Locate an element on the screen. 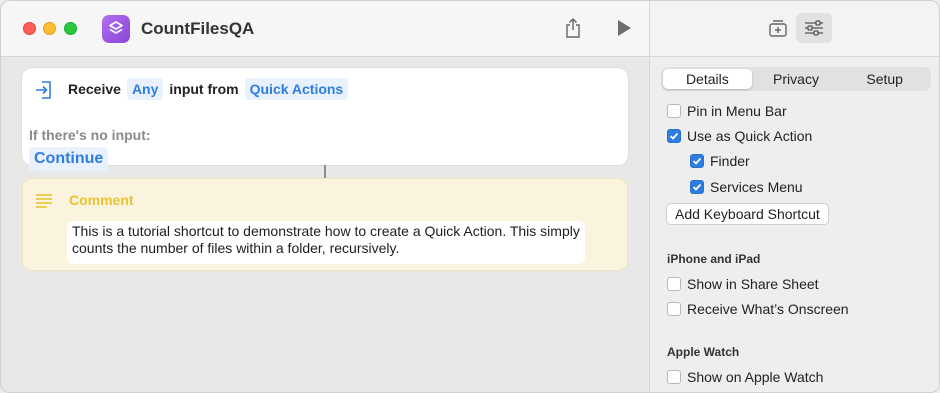  shortcut-details-button is located at coordinates (814, 28).